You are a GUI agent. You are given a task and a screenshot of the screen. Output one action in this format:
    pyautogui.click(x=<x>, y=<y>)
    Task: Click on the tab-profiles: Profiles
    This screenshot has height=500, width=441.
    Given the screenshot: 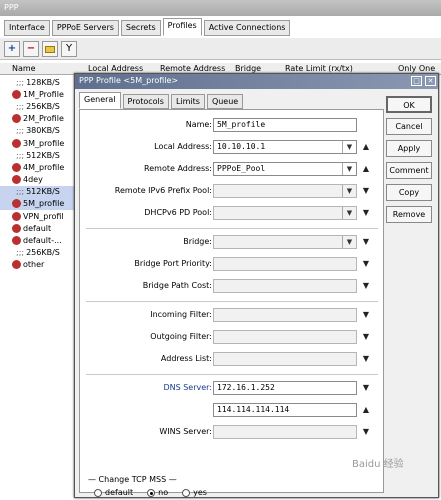 What is the action you would take?
    pyautogui.click(x=182, y=27)
    